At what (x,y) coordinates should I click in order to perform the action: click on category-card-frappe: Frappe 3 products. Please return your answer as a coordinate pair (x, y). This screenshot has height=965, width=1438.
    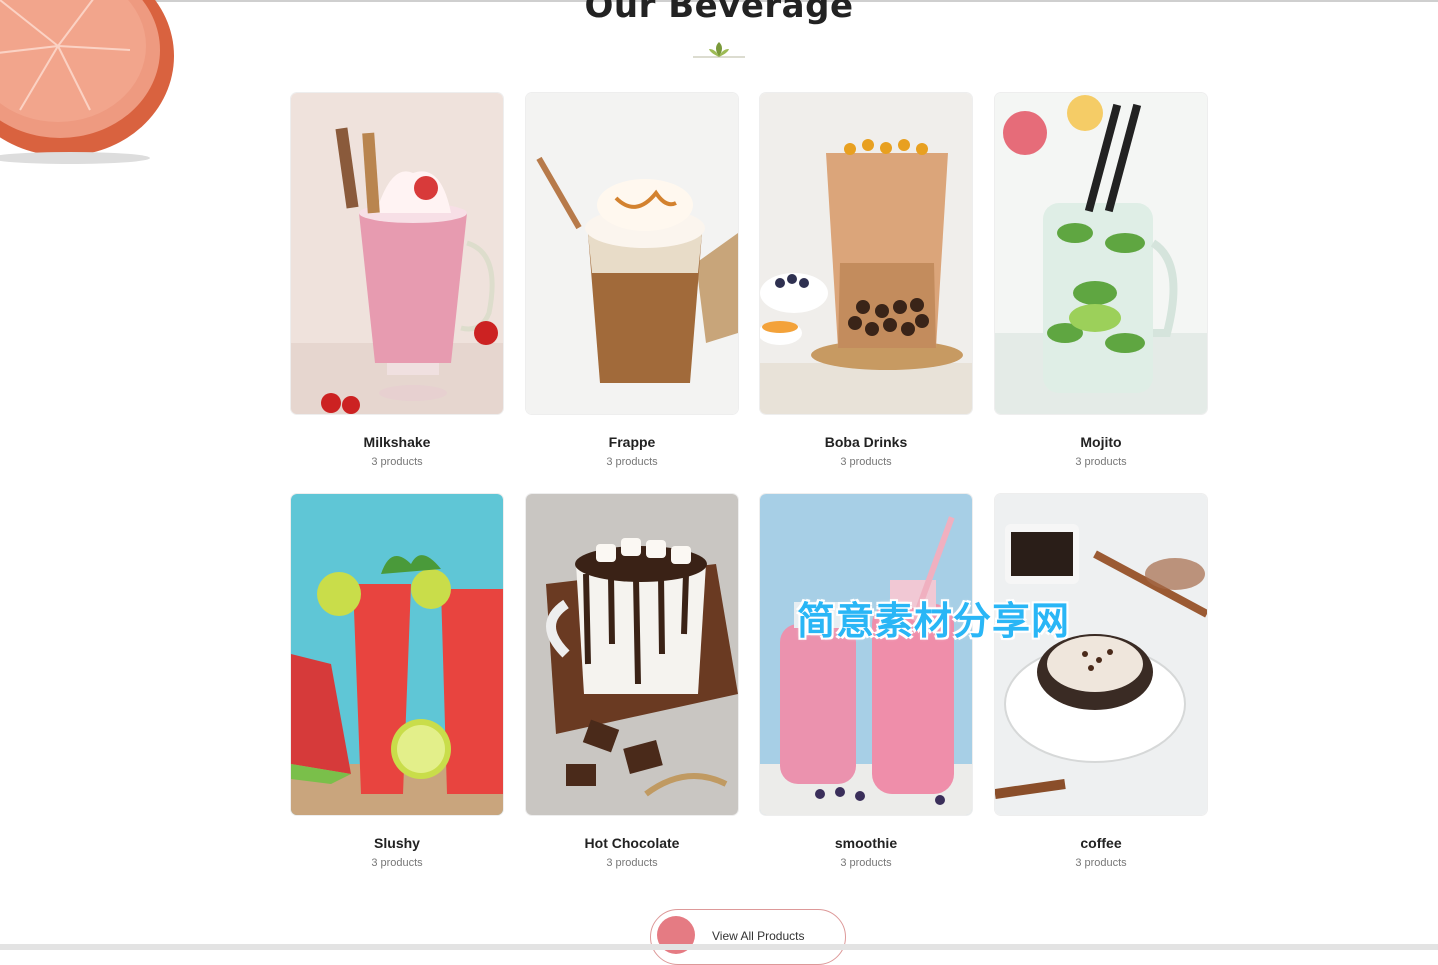
    Looking at the image, I should click on (632, 280).